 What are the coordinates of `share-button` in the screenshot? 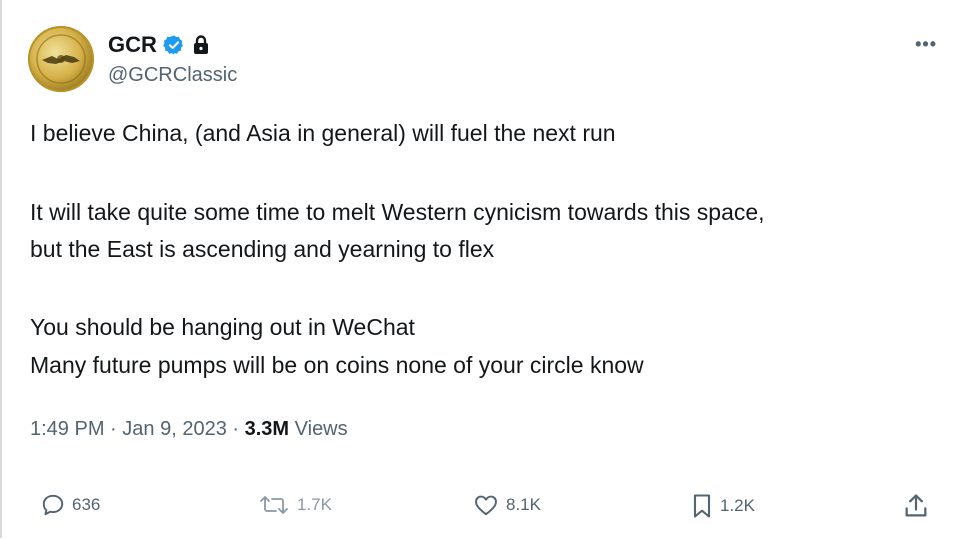 It's located at (916, 506).